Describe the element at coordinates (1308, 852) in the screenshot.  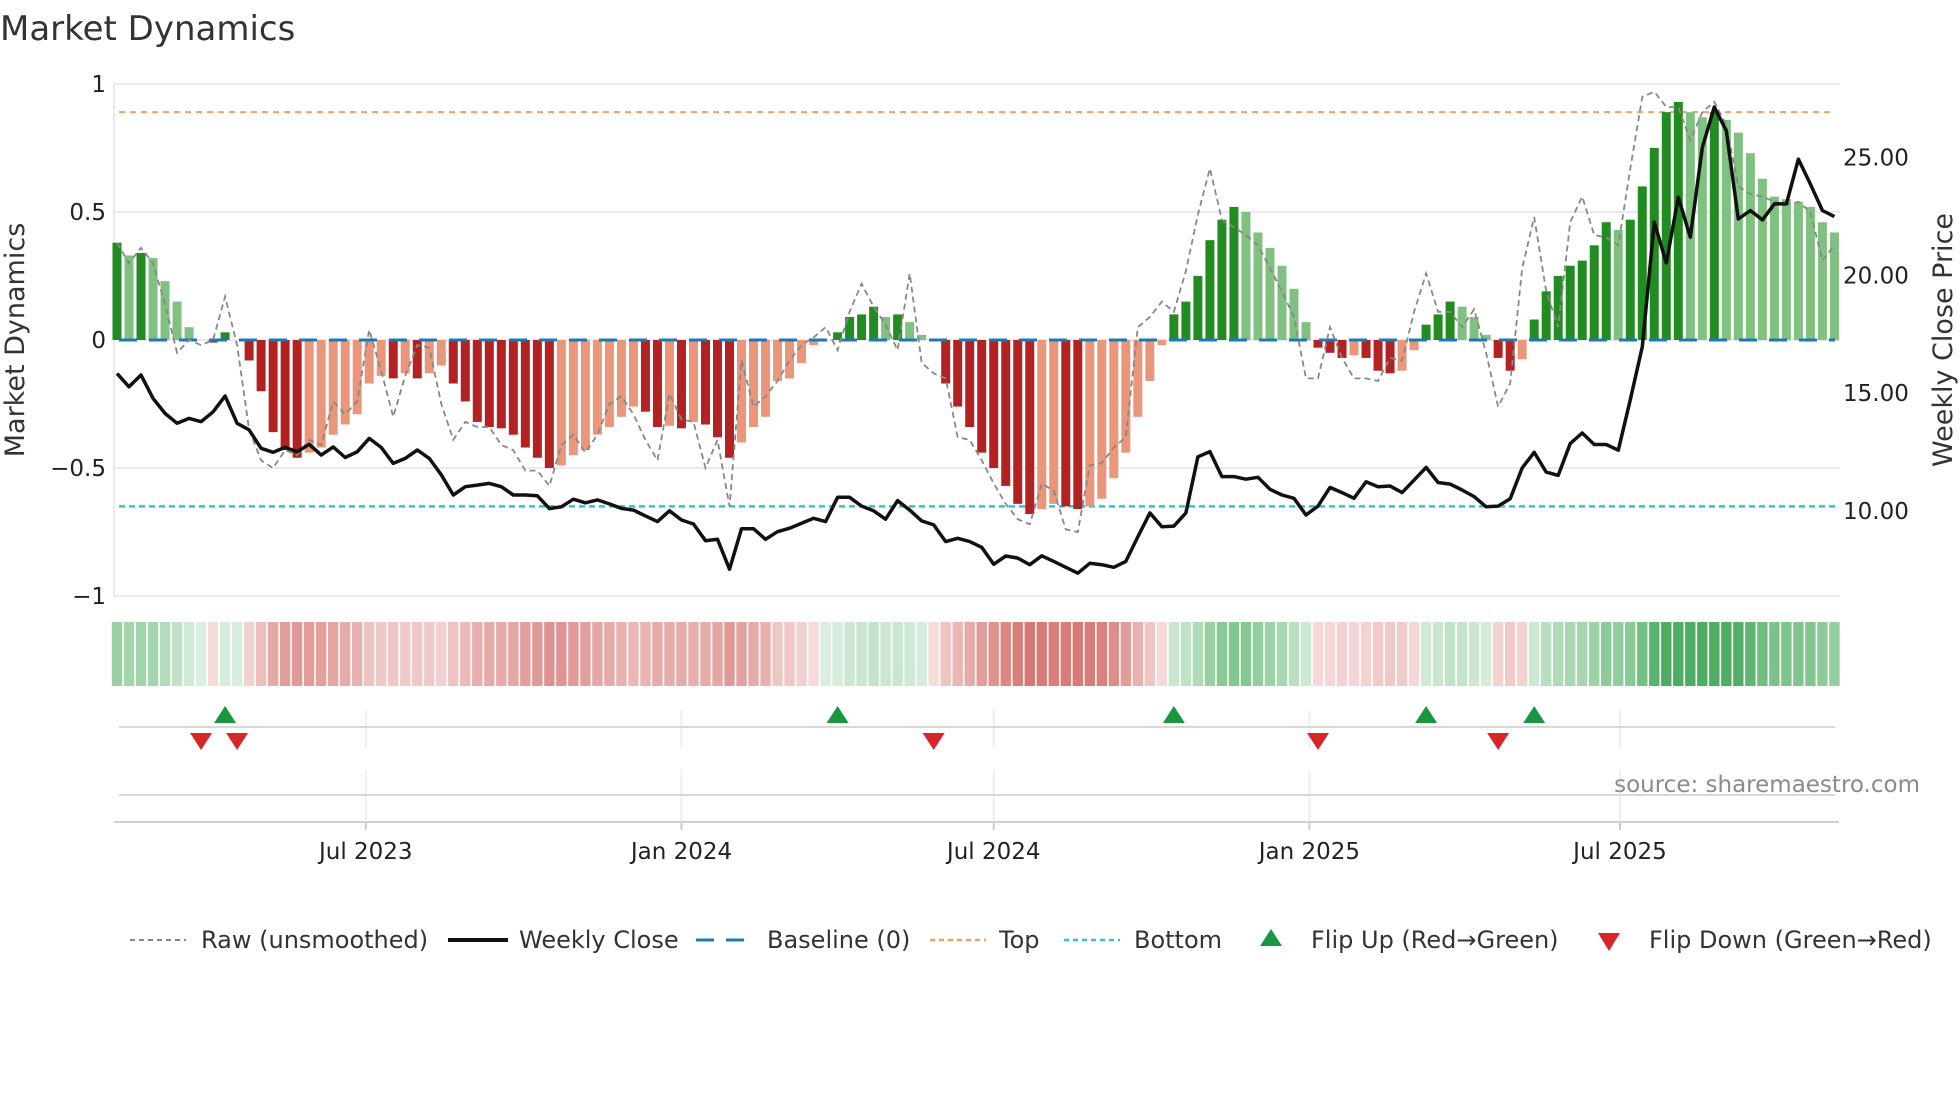
I see `x-tick-label: Jan 2025` at that location.